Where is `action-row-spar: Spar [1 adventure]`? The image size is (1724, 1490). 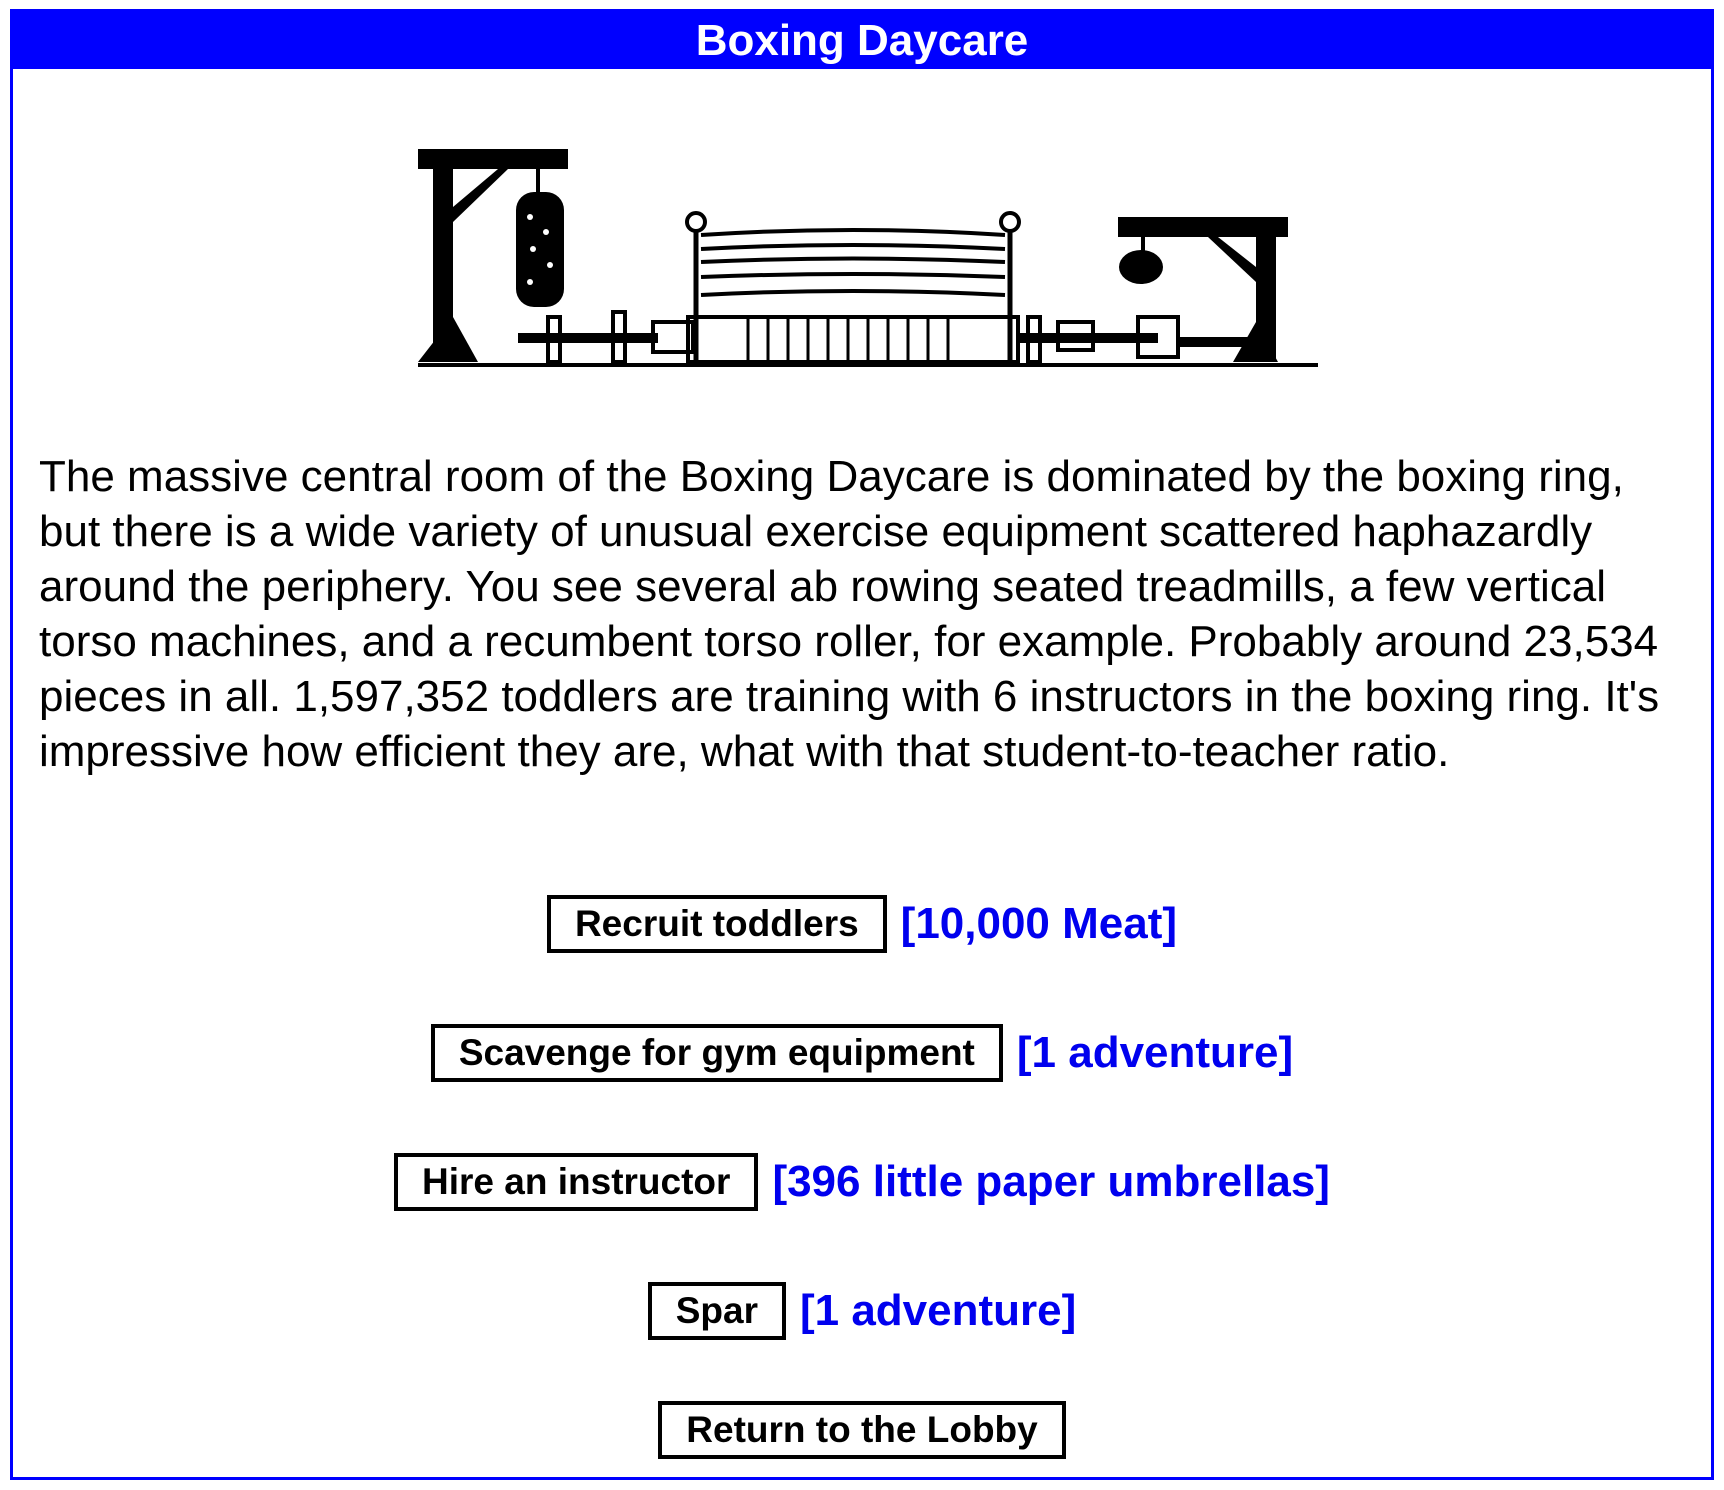 action-row-spar: Spar [1 adventure] is located at coordinates (862, 1311).